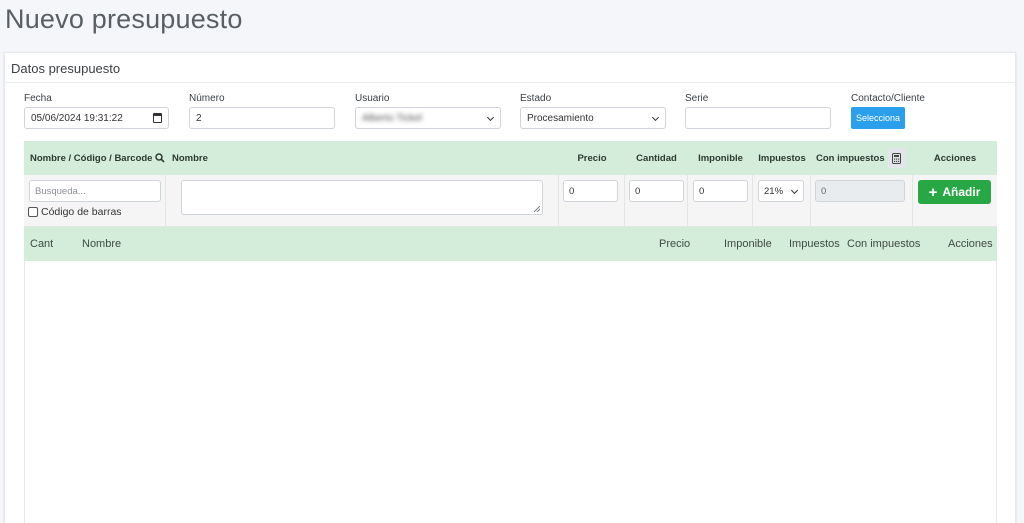 Image resolution: width=1024 pixels, height=523 pixels. I want to click on cantidad-cell: 0, so click(656, 200).